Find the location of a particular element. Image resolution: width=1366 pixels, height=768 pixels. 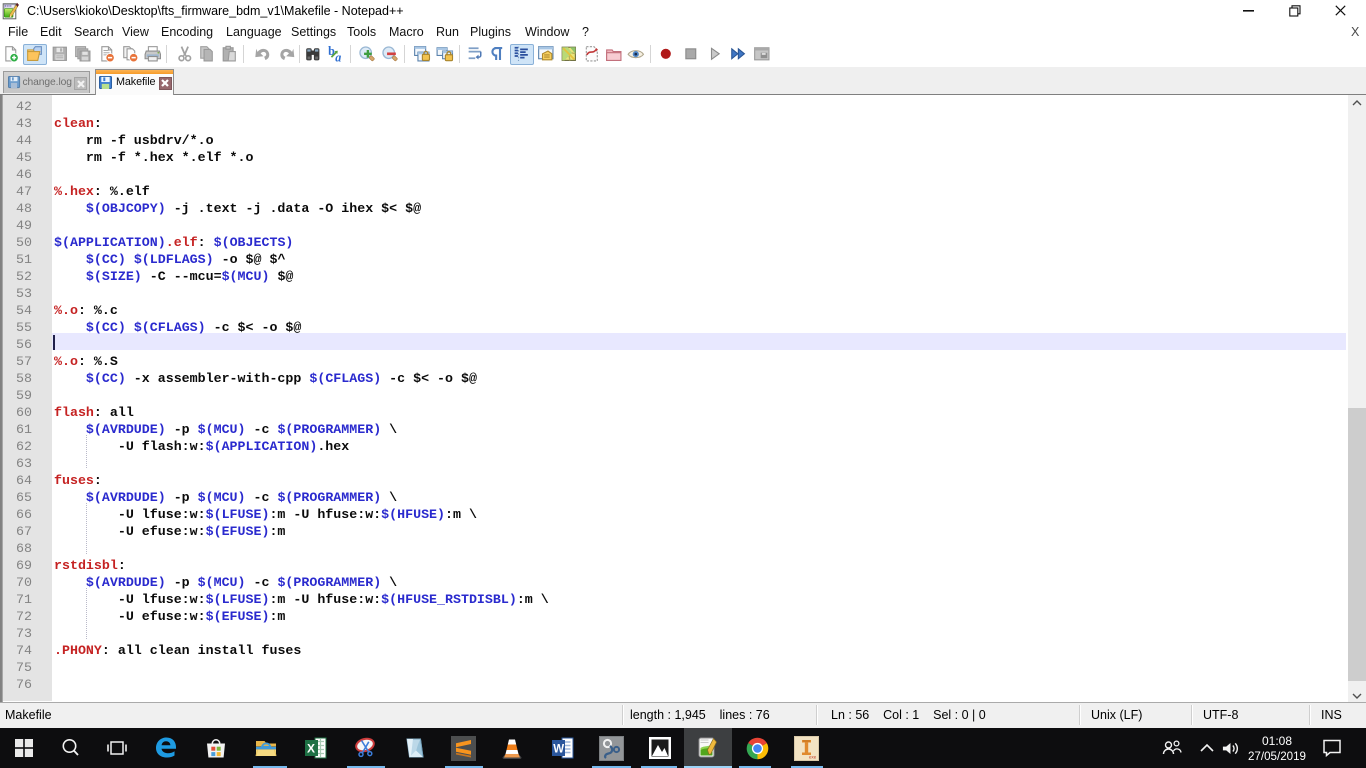

svg-text: X is located at coordinates (311, 749).